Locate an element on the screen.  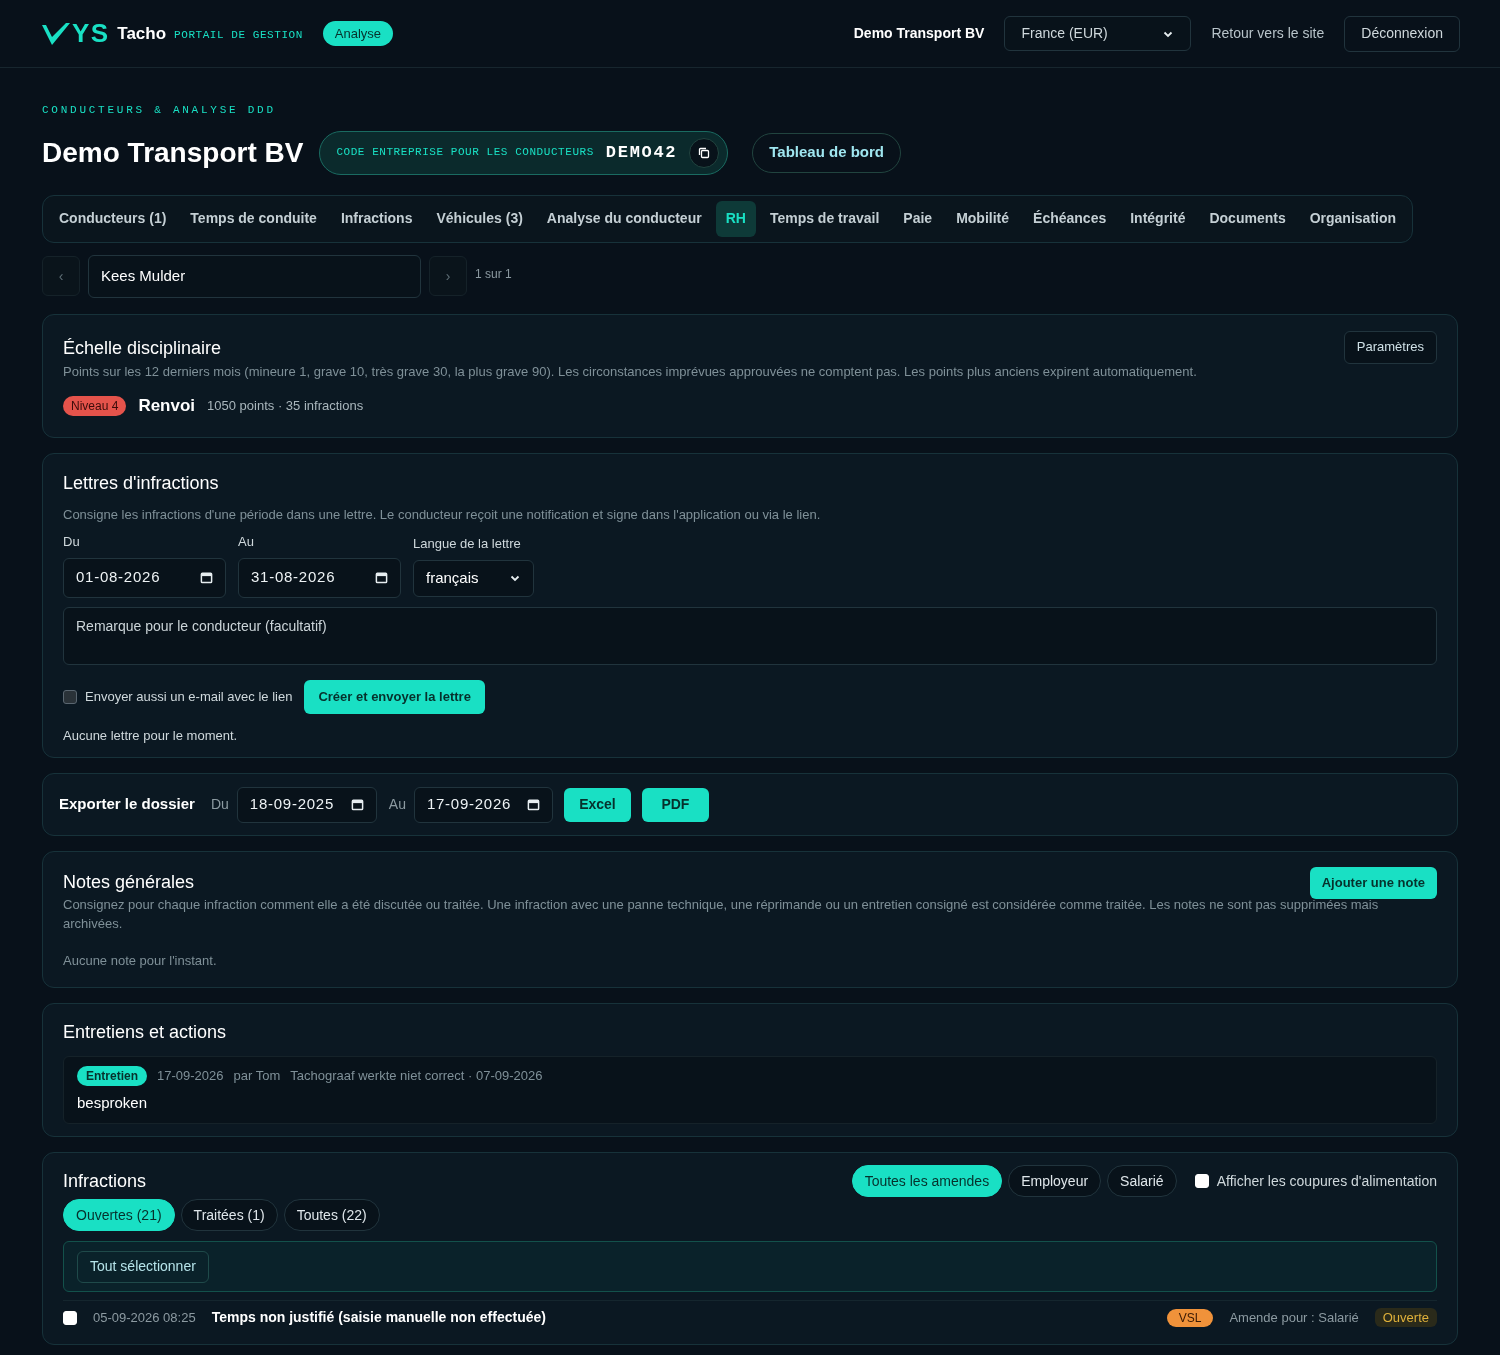
status-badge: Ouverte is located at coordinates (1405, 1317).